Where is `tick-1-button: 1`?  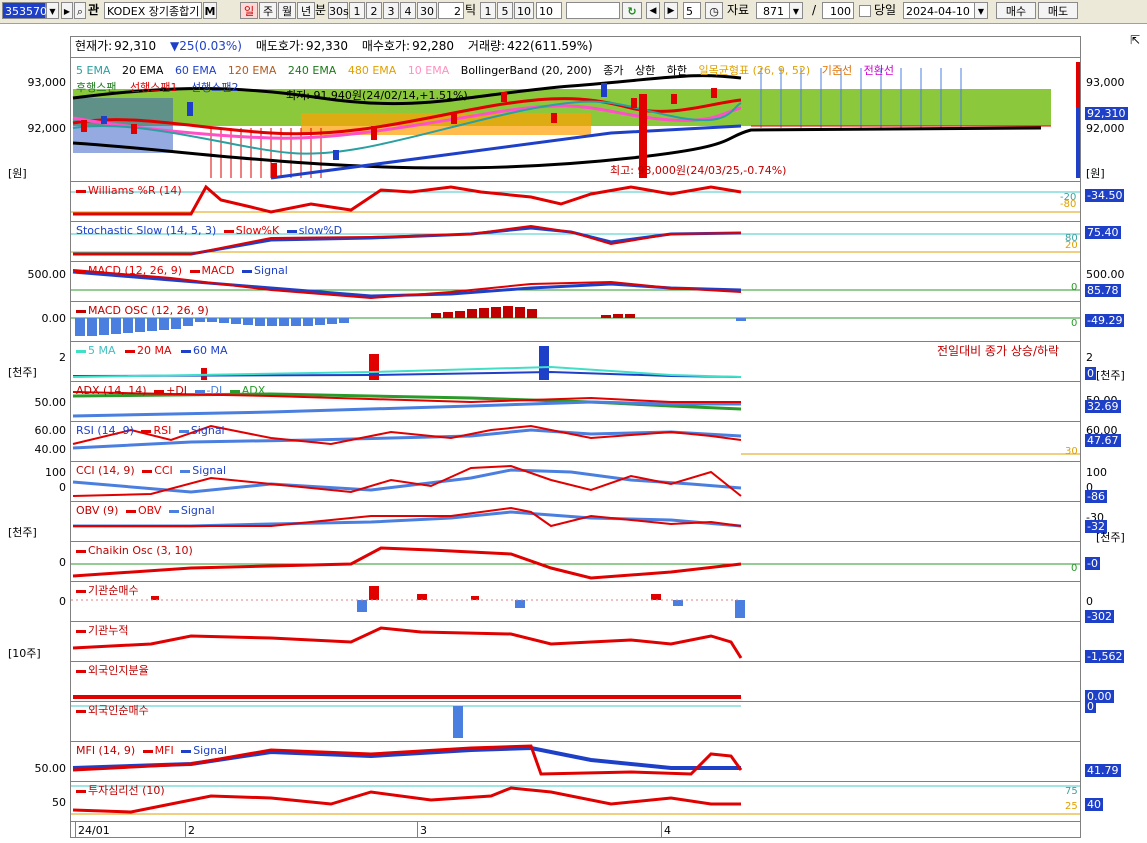
tick-1-button: 1 is located at coordinates (488, 10).